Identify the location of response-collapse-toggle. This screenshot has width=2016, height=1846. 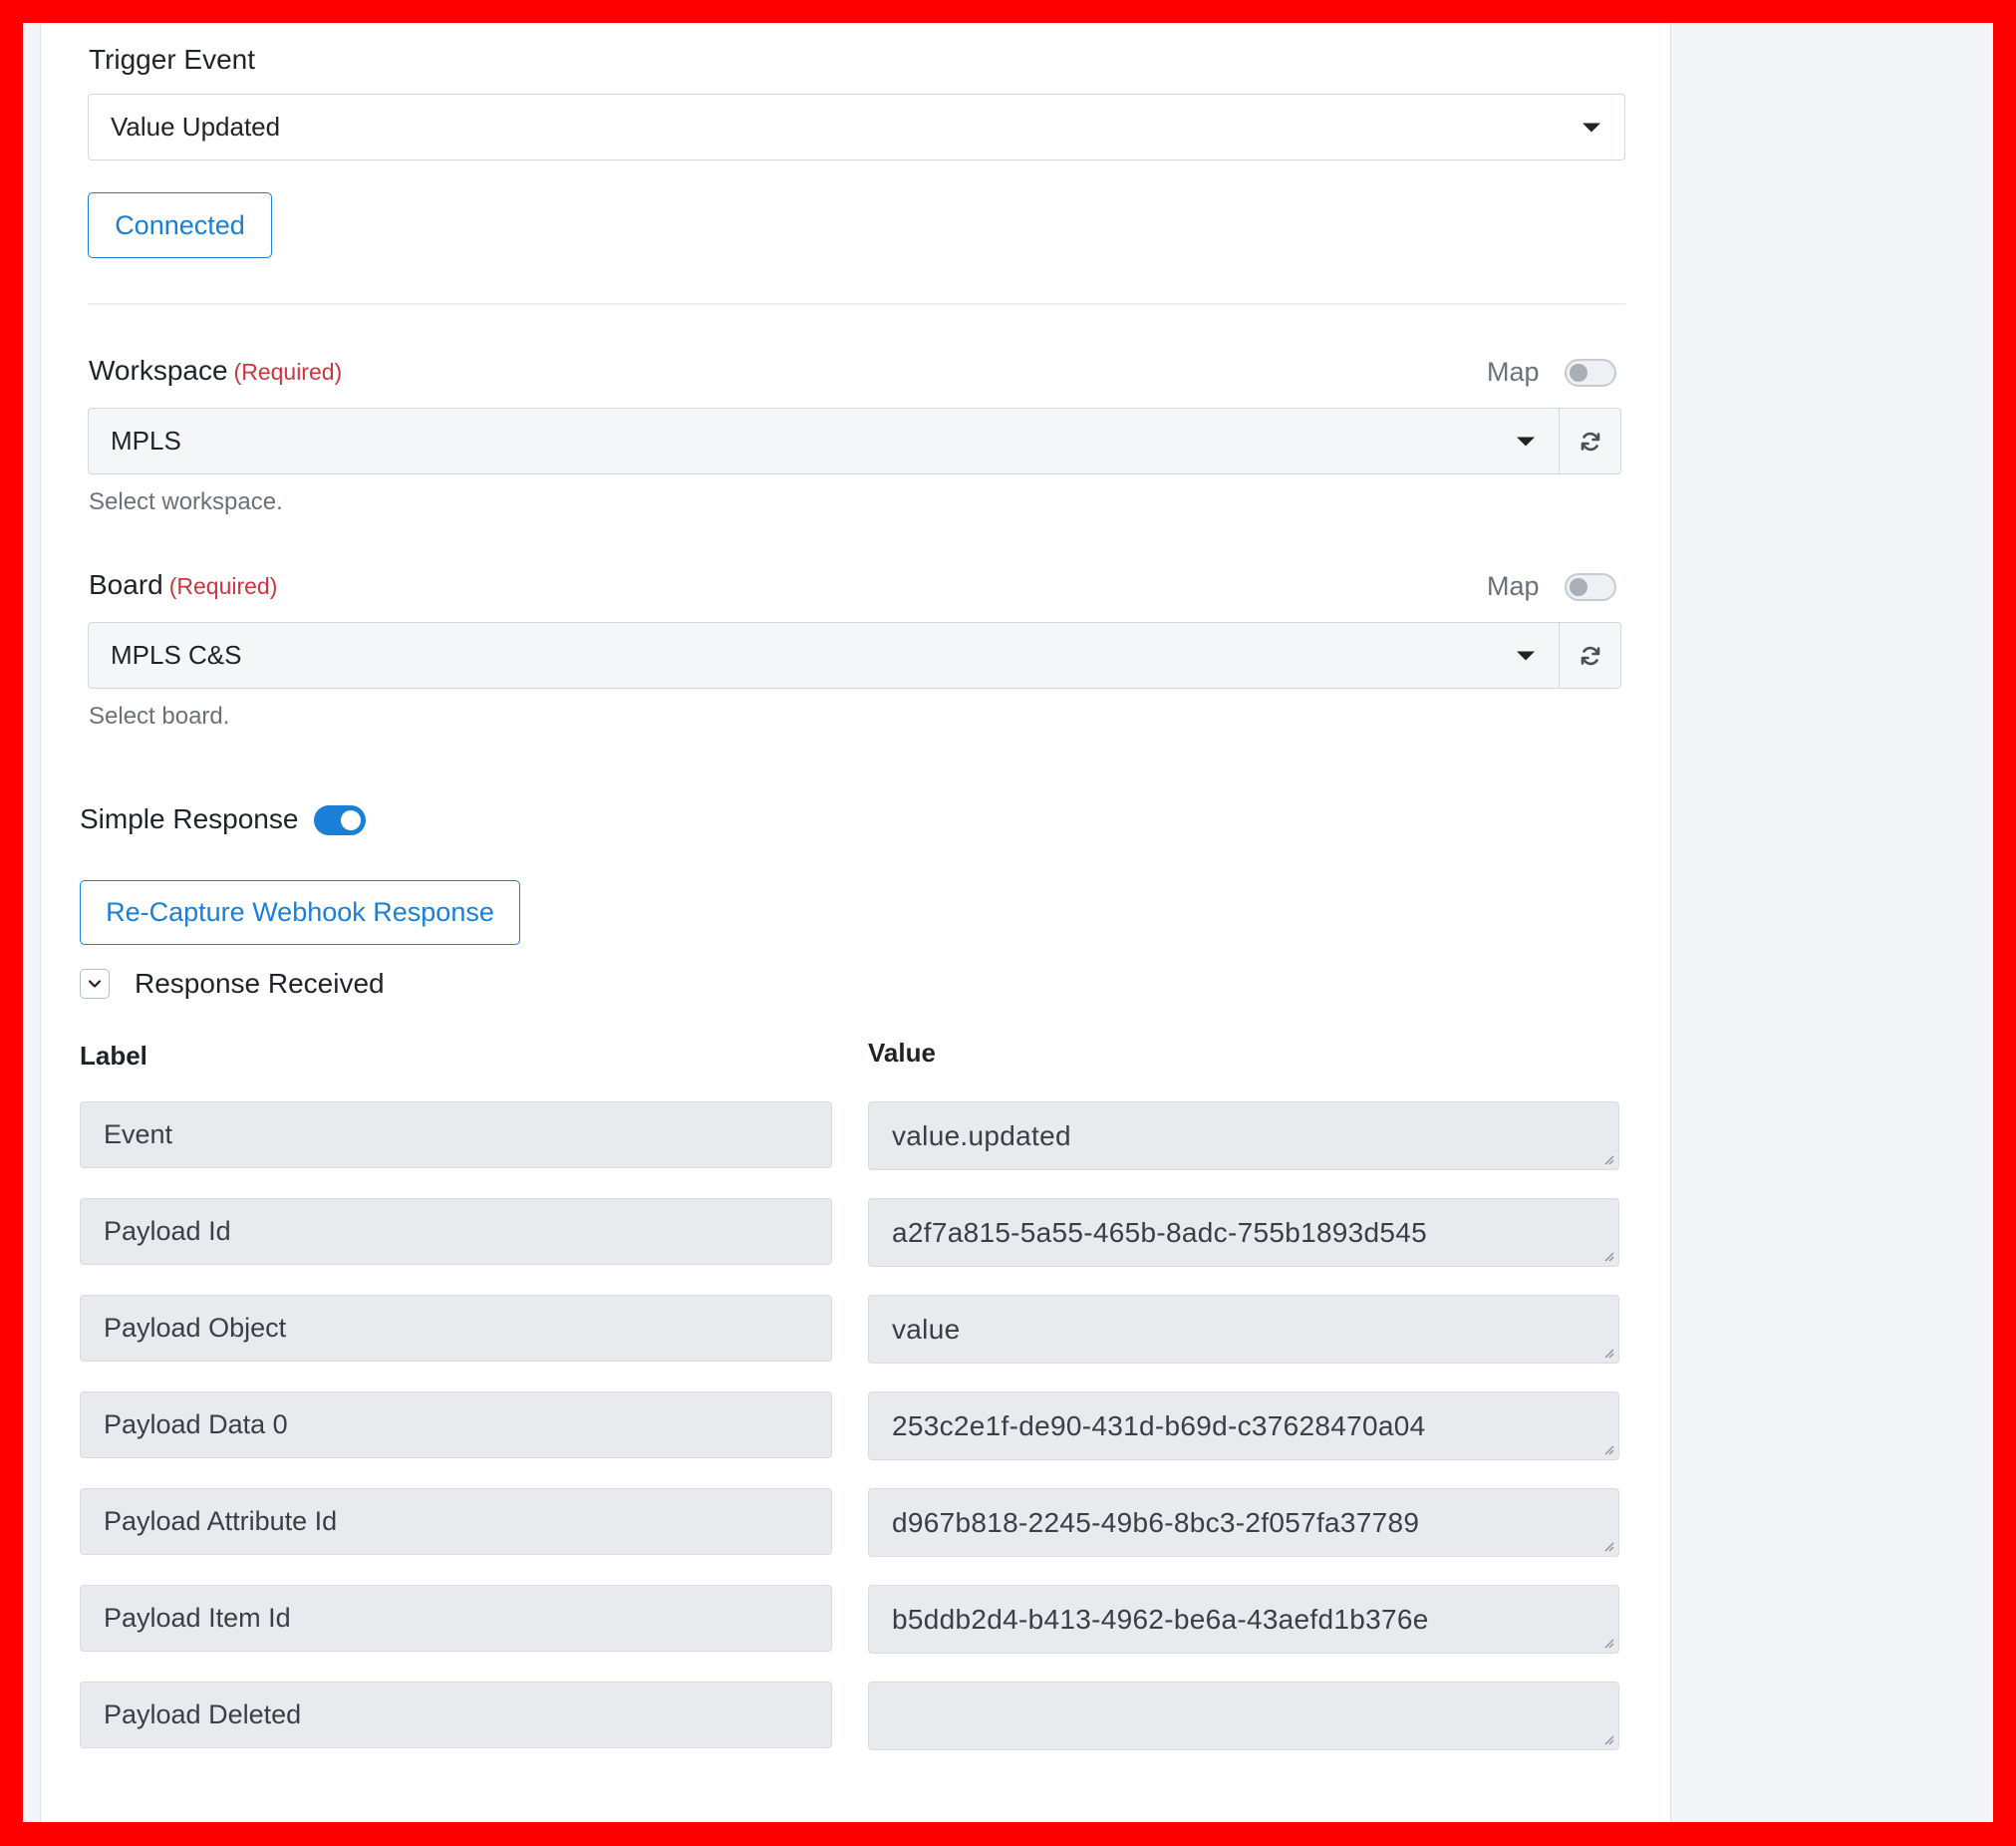
(95, 984).